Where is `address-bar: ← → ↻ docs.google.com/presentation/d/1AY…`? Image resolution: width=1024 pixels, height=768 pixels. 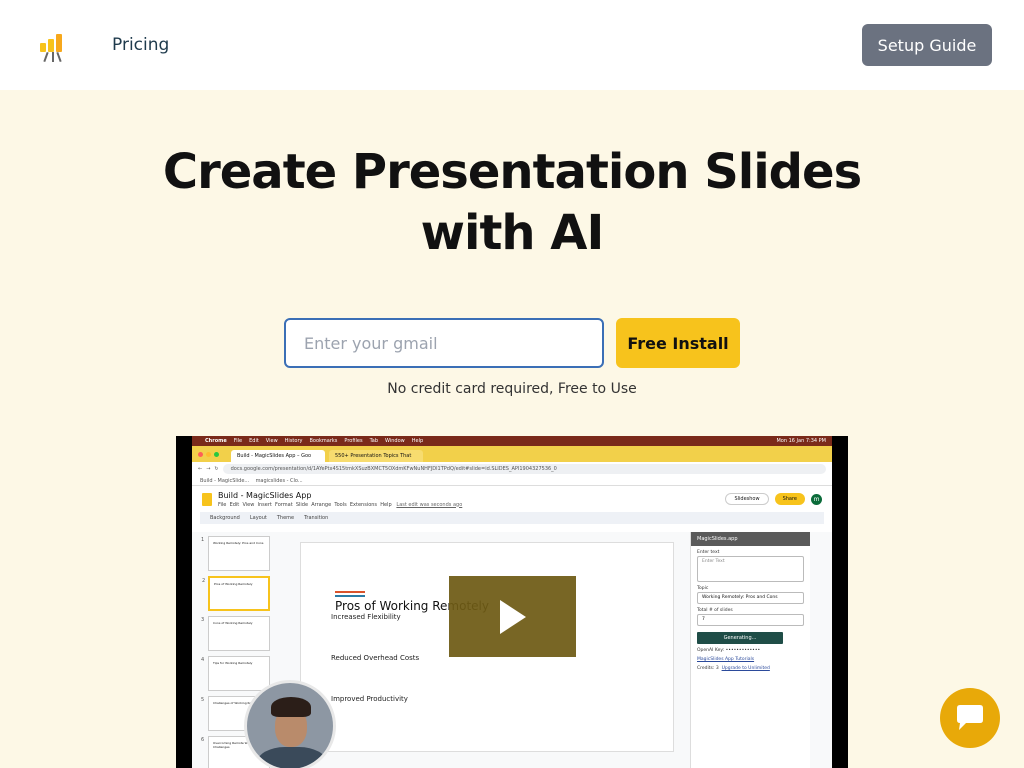 address-bar: ← → ↻ docs.google.com/presentation/d/1AY… is located at coordinates (512, 469).